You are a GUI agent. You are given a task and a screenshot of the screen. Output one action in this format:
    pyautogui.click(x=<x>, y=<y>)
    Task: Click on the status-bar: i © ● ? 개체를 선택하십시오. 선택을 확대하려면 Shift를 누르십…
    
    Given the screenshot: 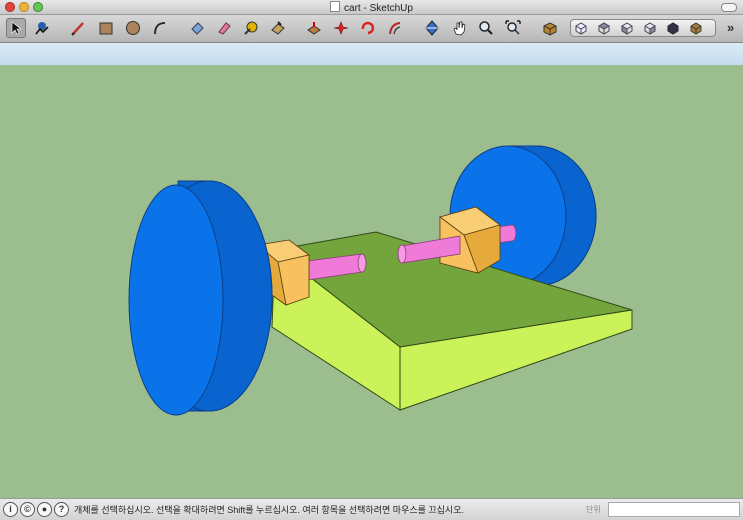 What is the action you would take?
    pyautogui.click(x=371, y=509)
    